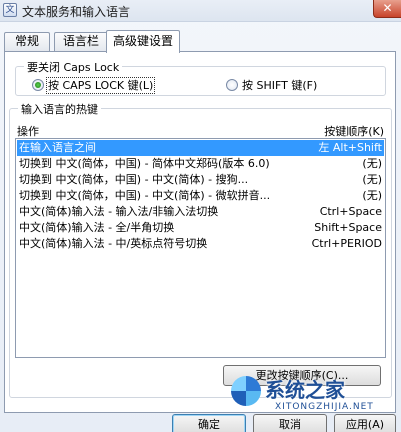  I want to click on list-item: 切换到 中文(简体，中国) - 中文(简体) - 搜狗... (无), so click(200, 180).